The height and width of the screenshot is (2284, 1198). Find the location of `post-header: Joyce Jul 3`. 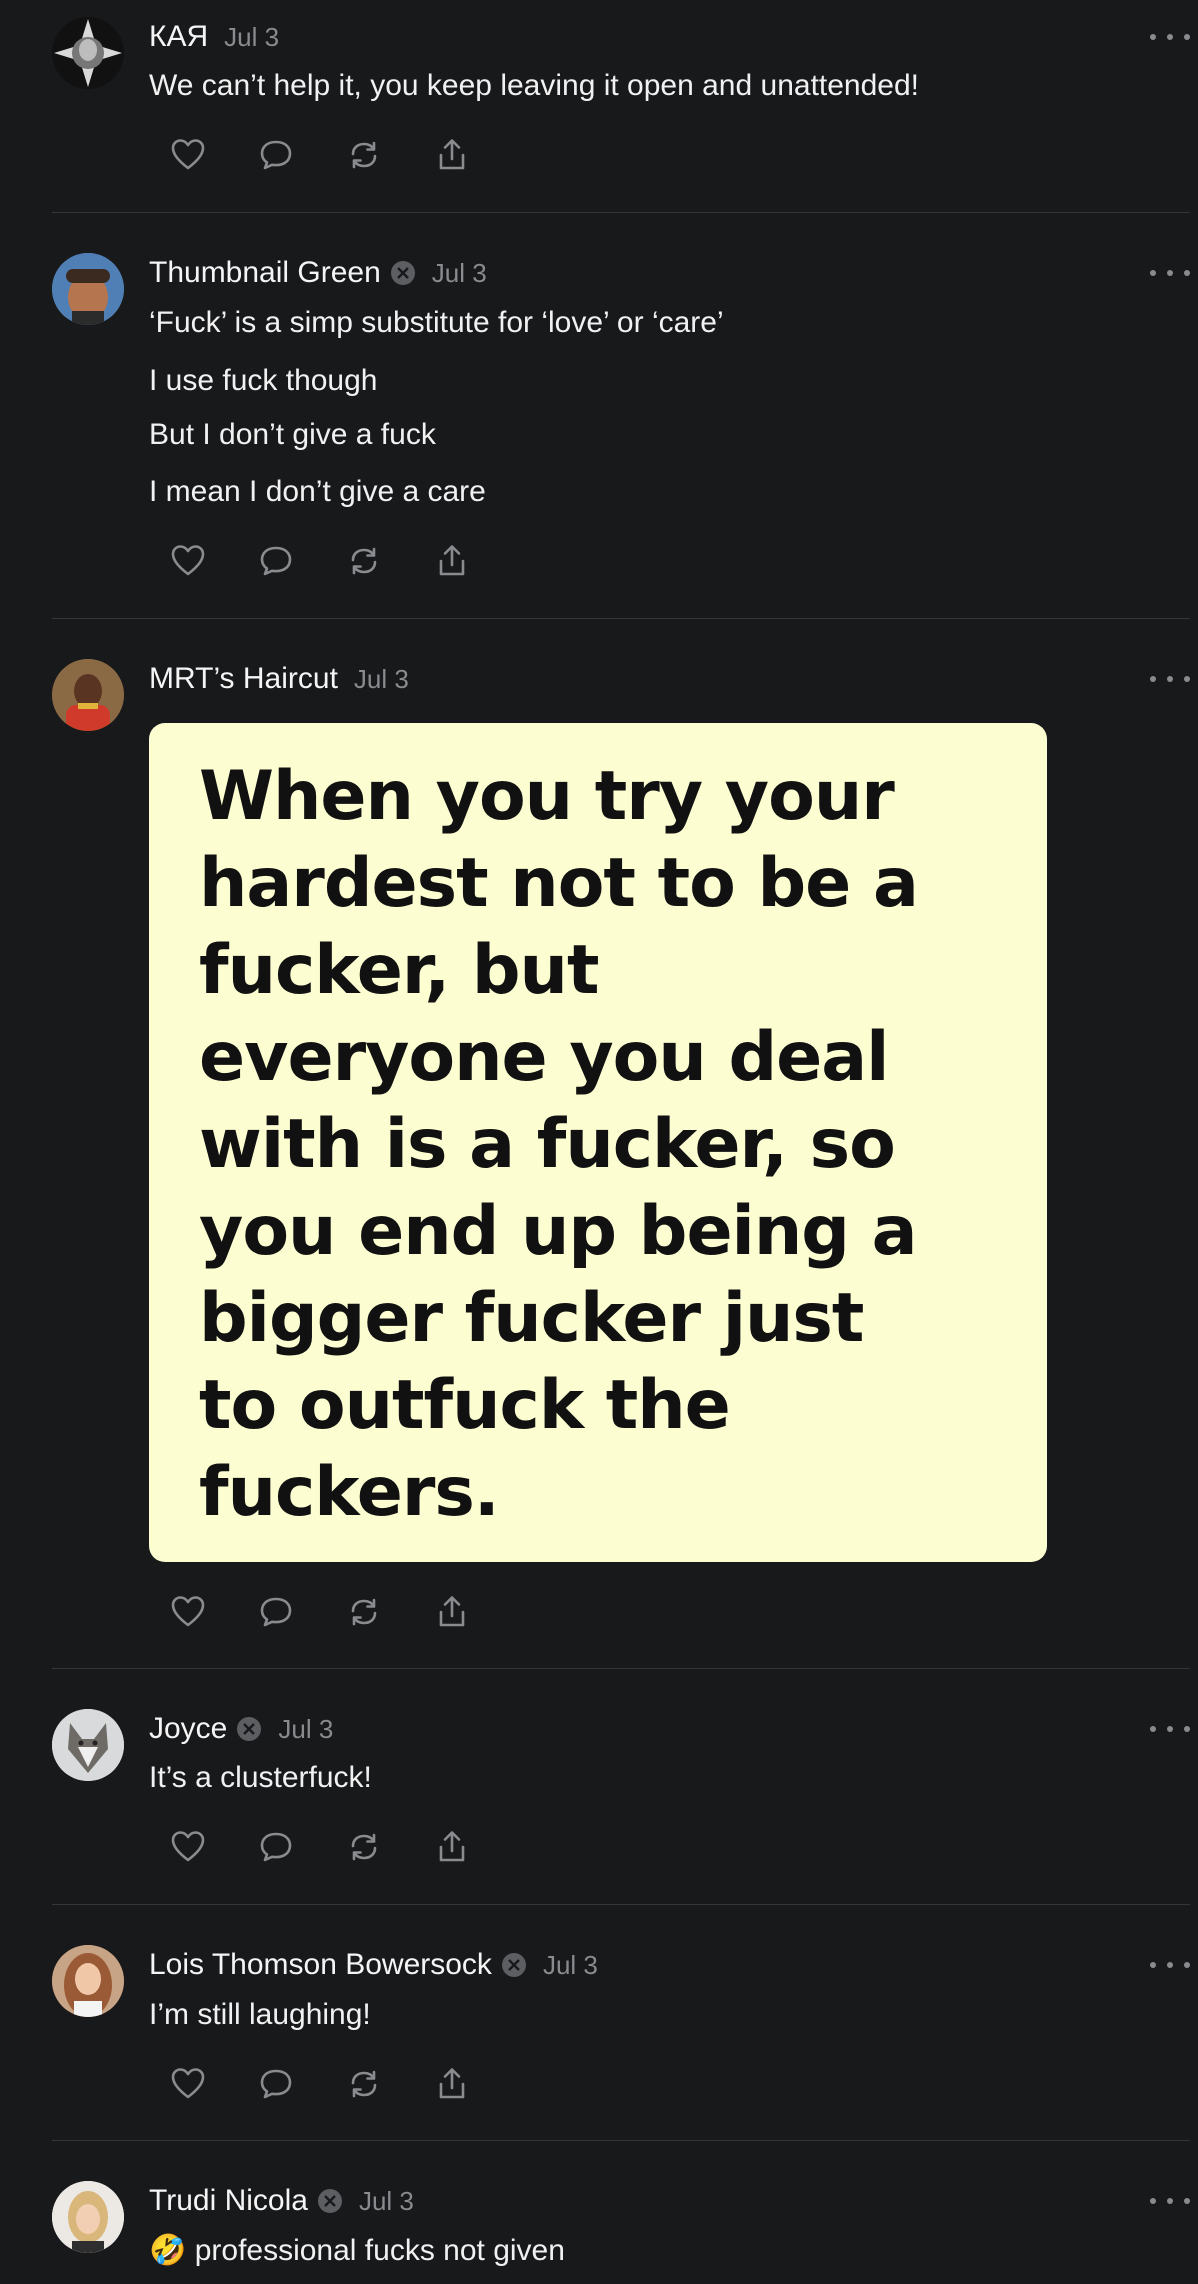

post-header: Joyce Jul 3 is located at coordinates (241, 1729).